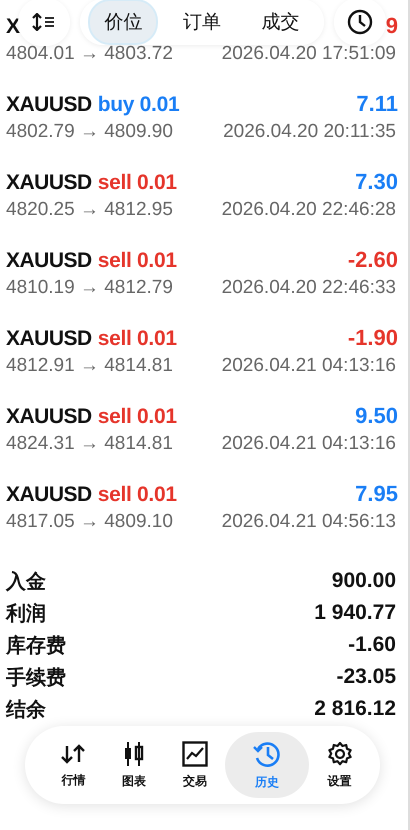 This screenshot has width=410, height=830. I want to click on summary-label: 入金, so click(26, 582).